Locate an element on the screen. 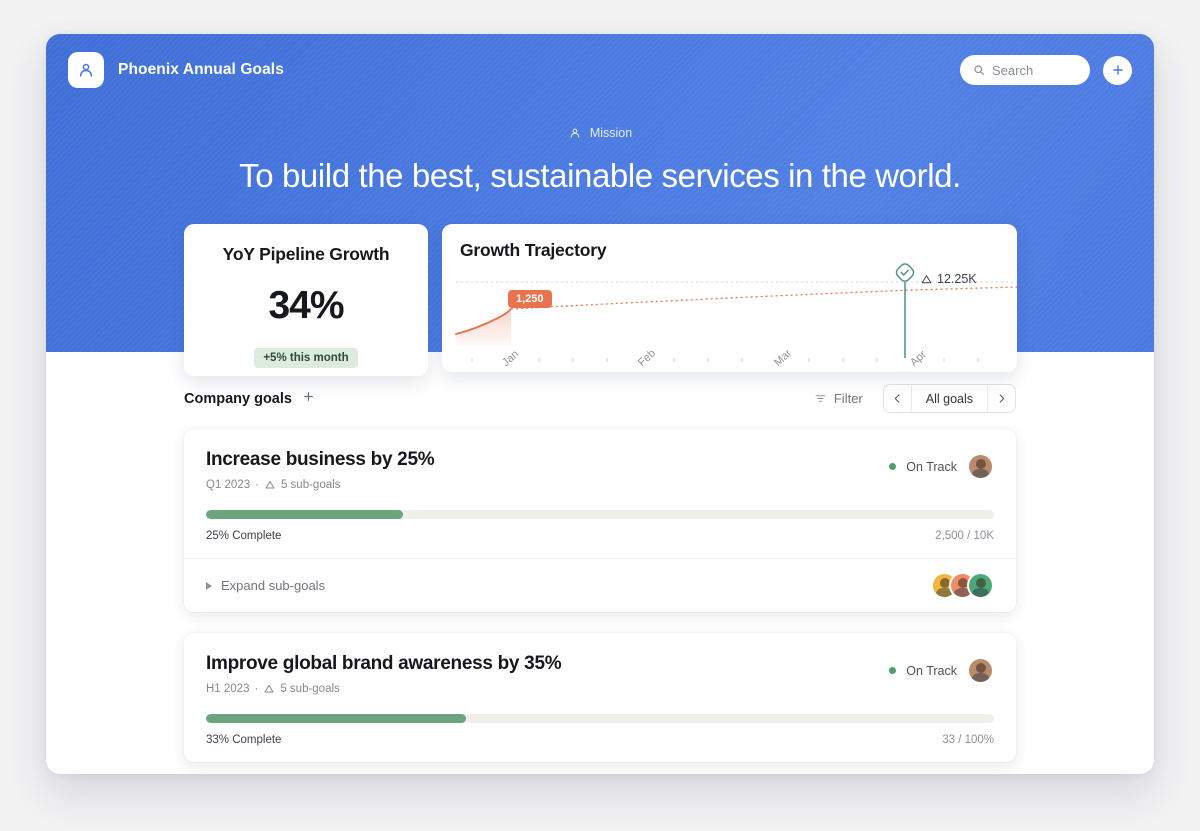  search-icon is located at coordinates (979, 70).